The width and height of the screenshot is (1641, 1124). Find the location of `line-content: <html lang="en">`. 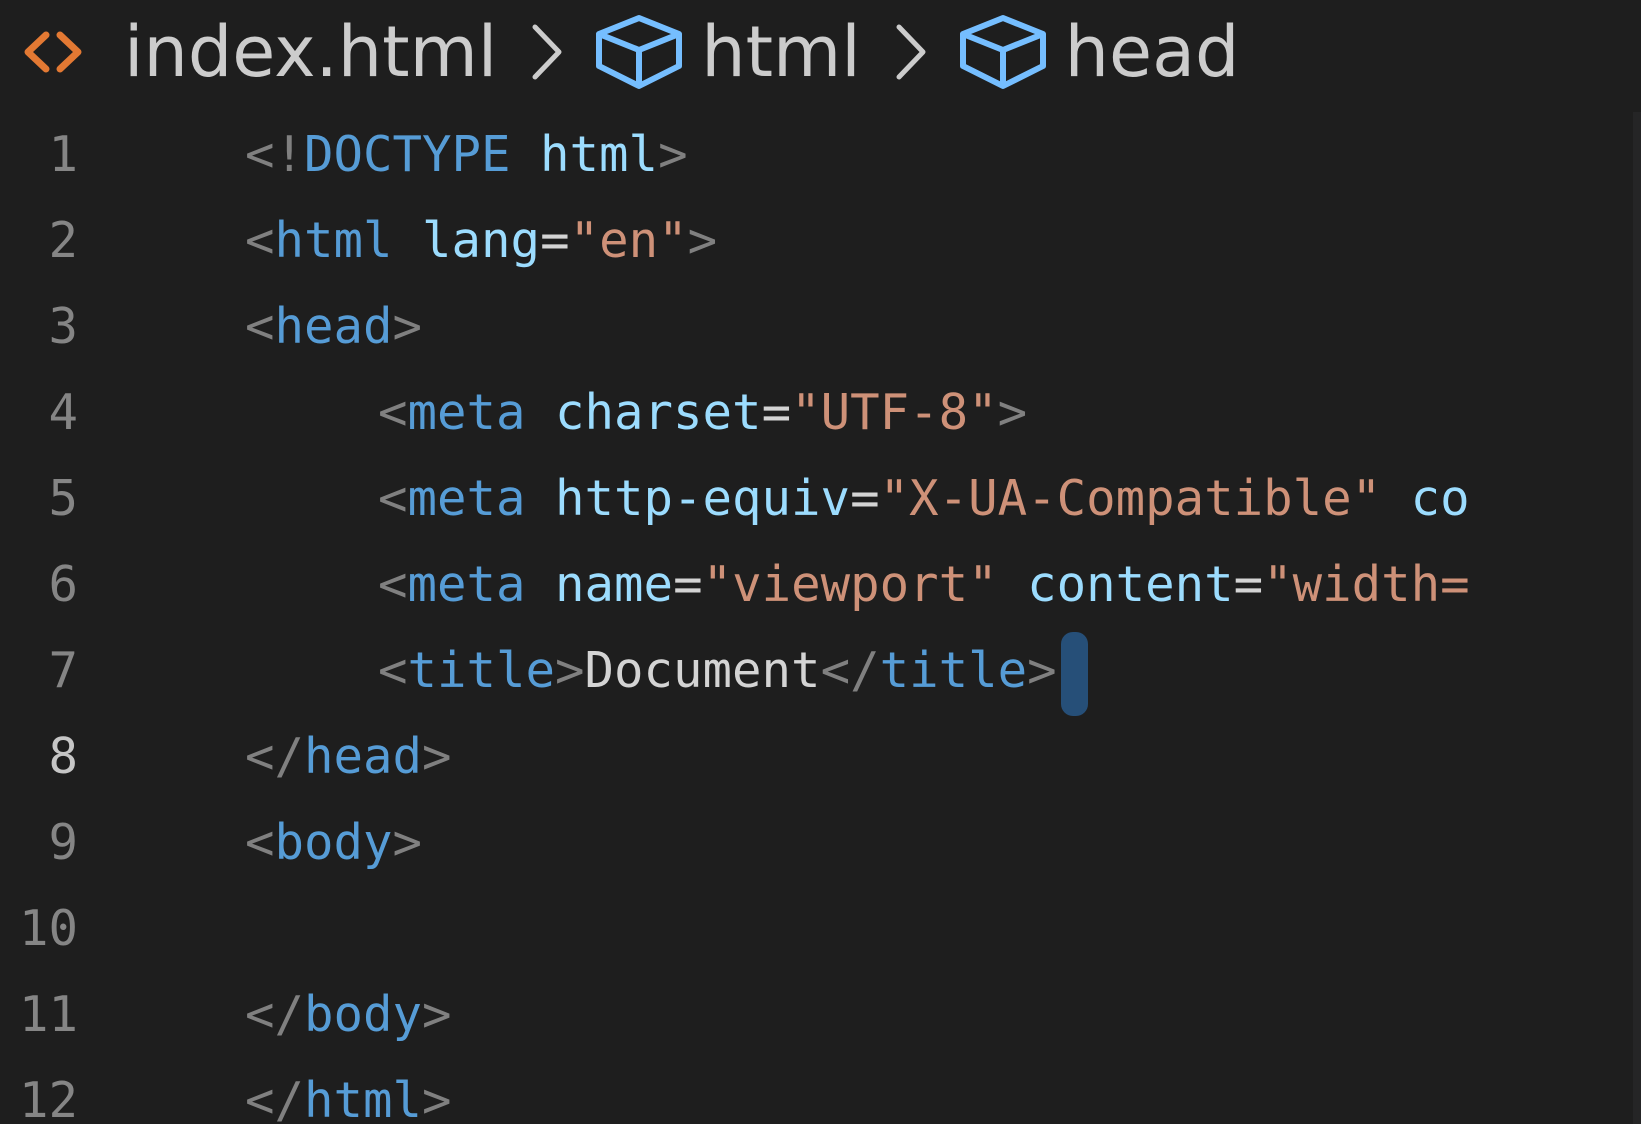

line-content: <html lang="en"> is located at coordinates (481, 241).